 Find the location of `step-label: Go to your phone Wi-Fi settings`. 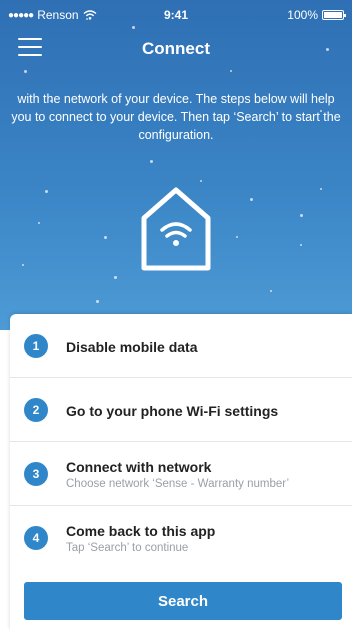

step-label: Go to your phone Wi-Fi settings is located at coordinates (172, 411).